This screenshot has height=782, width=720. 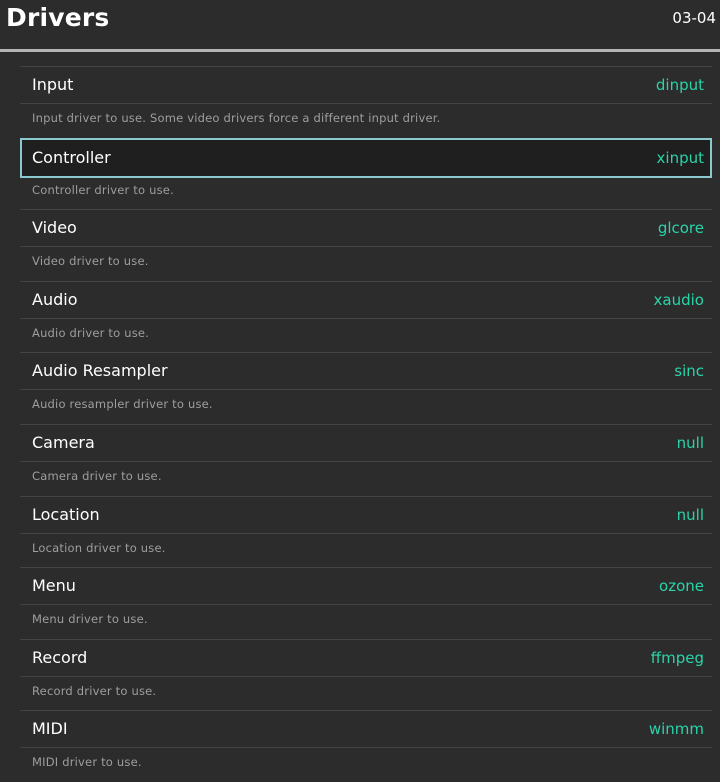 I want to click on page-title: Drivers, so click(x=58, y=17).